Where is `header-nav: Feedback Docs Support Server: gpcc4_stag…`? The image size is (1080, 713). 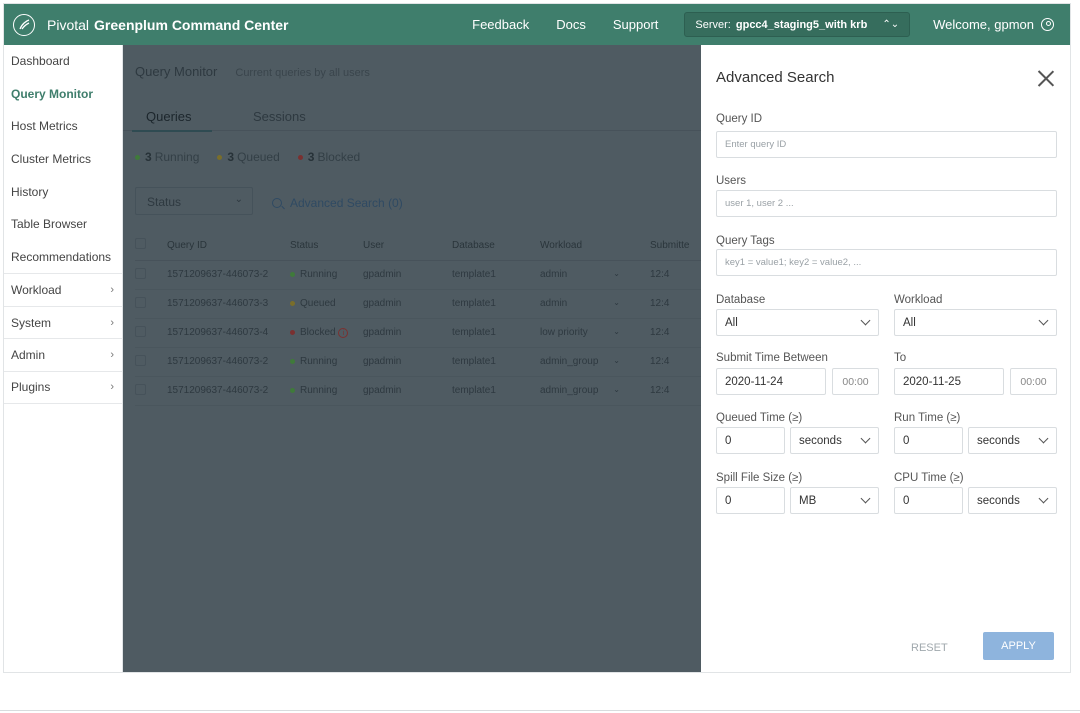 header-nav: Feedback Docs Support Server: gpcc4_stag… is located at coordinates (757, 24).